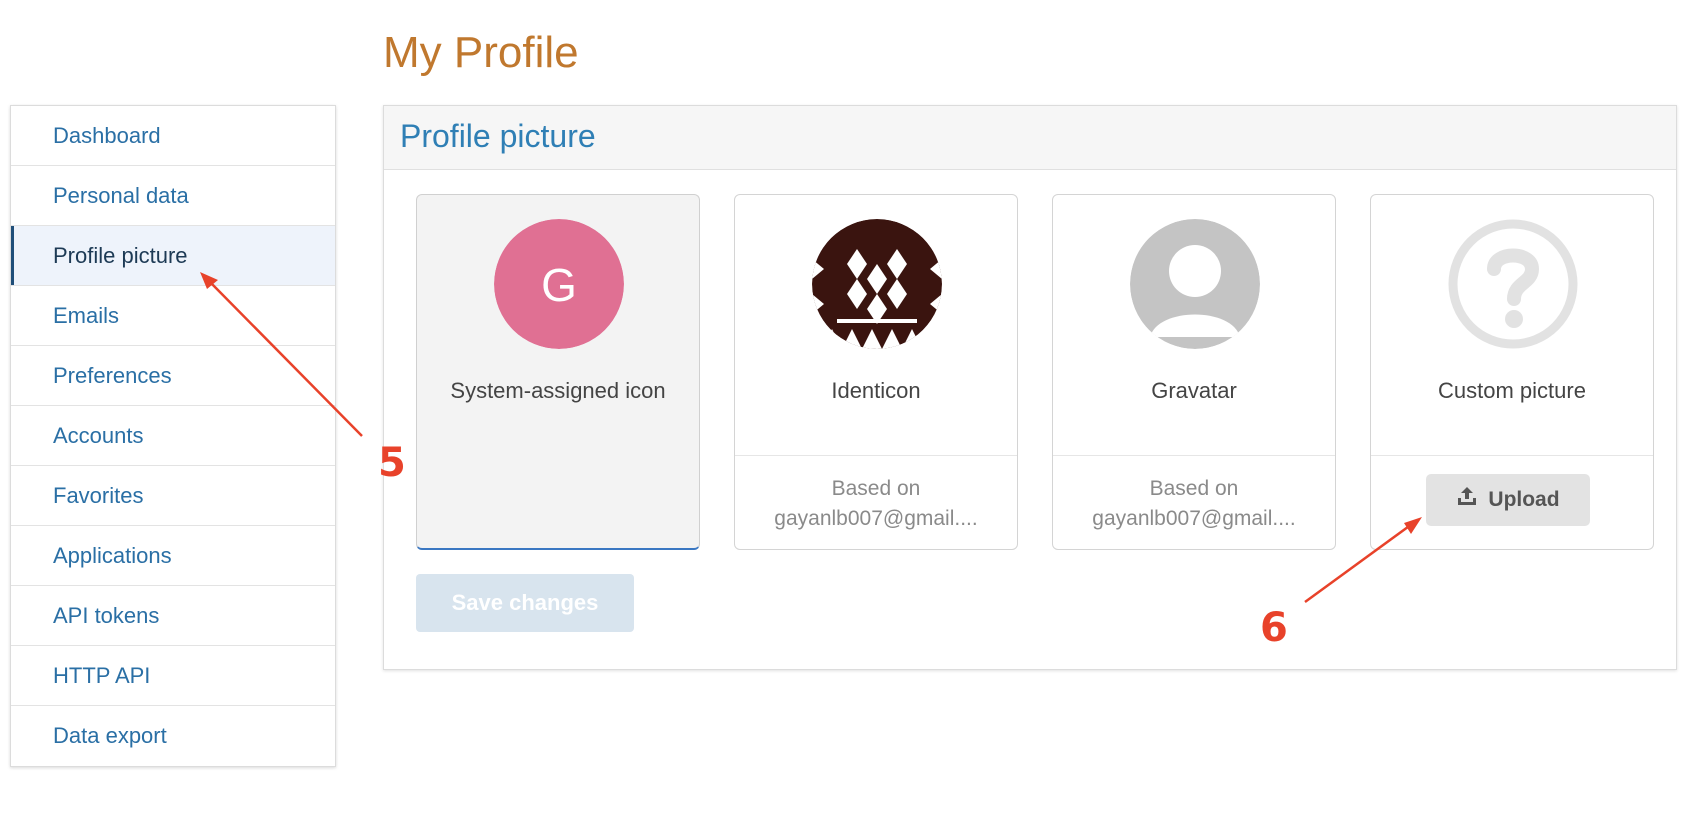 Image resolution: width=1692 pixels, height=830 pixels. I want to click on card-label-custom-picture: Custom picture, so click(1512, 390).